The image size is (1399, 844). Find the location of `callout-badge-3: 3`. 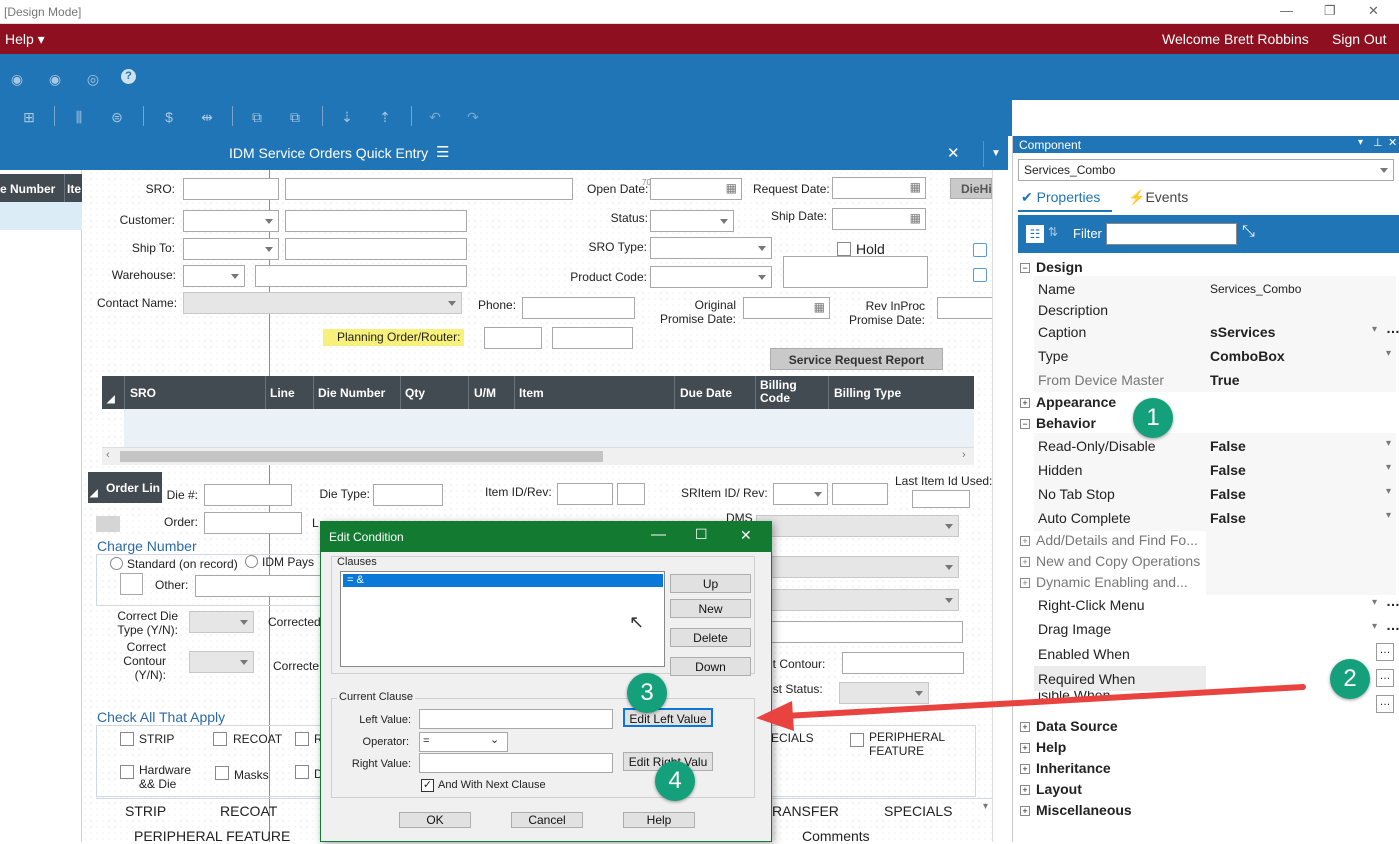

callout-badge-3: 3 is located at coordinates (647, 693).